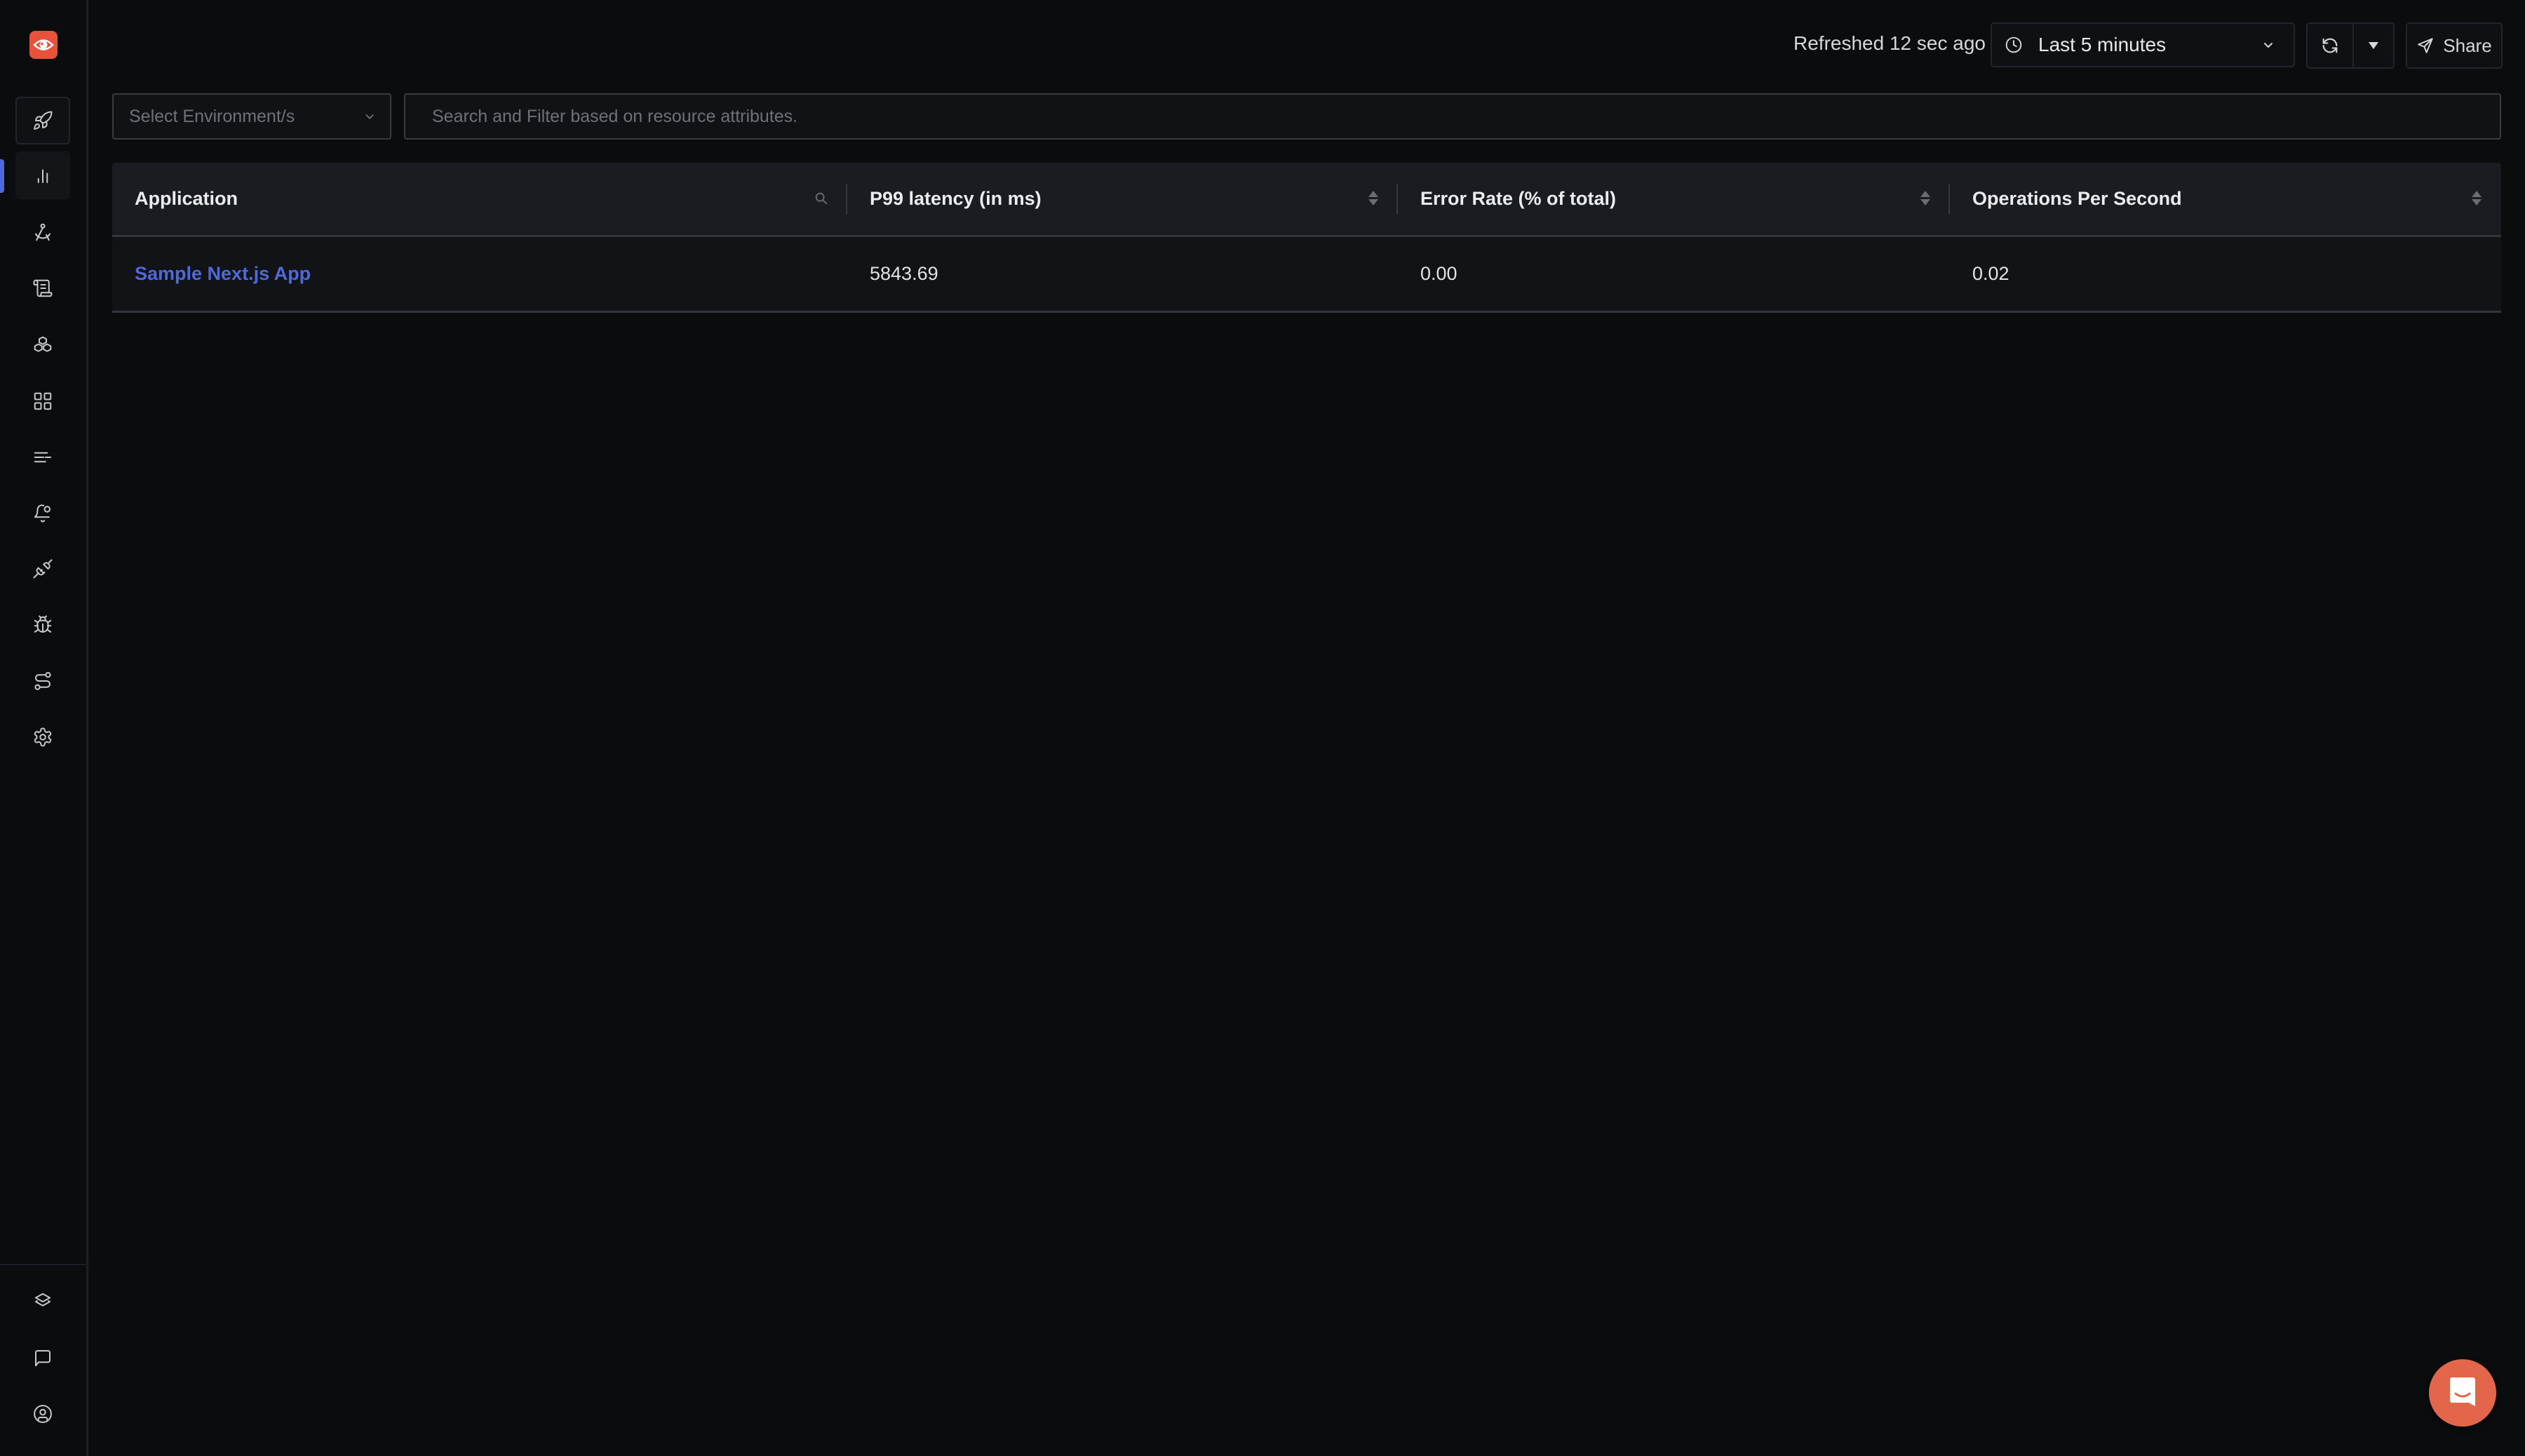  I want to click on column-label: Error Rate (% of total), so click(1518, 198).